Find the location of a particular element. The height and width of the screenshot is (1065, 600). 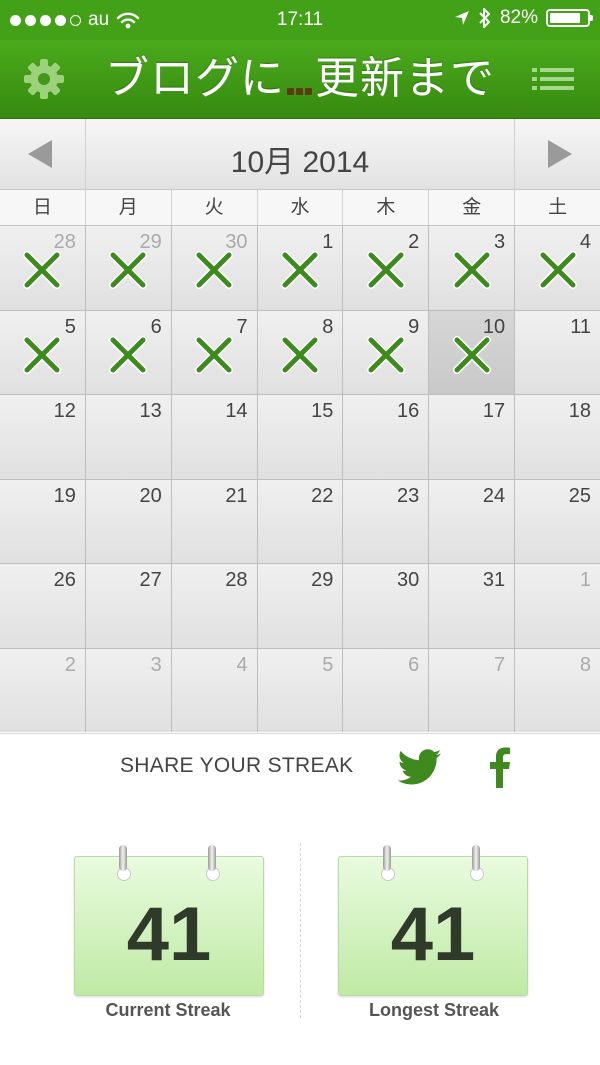

calendar-day-cell: 19 is located at coordinates (42, 521).